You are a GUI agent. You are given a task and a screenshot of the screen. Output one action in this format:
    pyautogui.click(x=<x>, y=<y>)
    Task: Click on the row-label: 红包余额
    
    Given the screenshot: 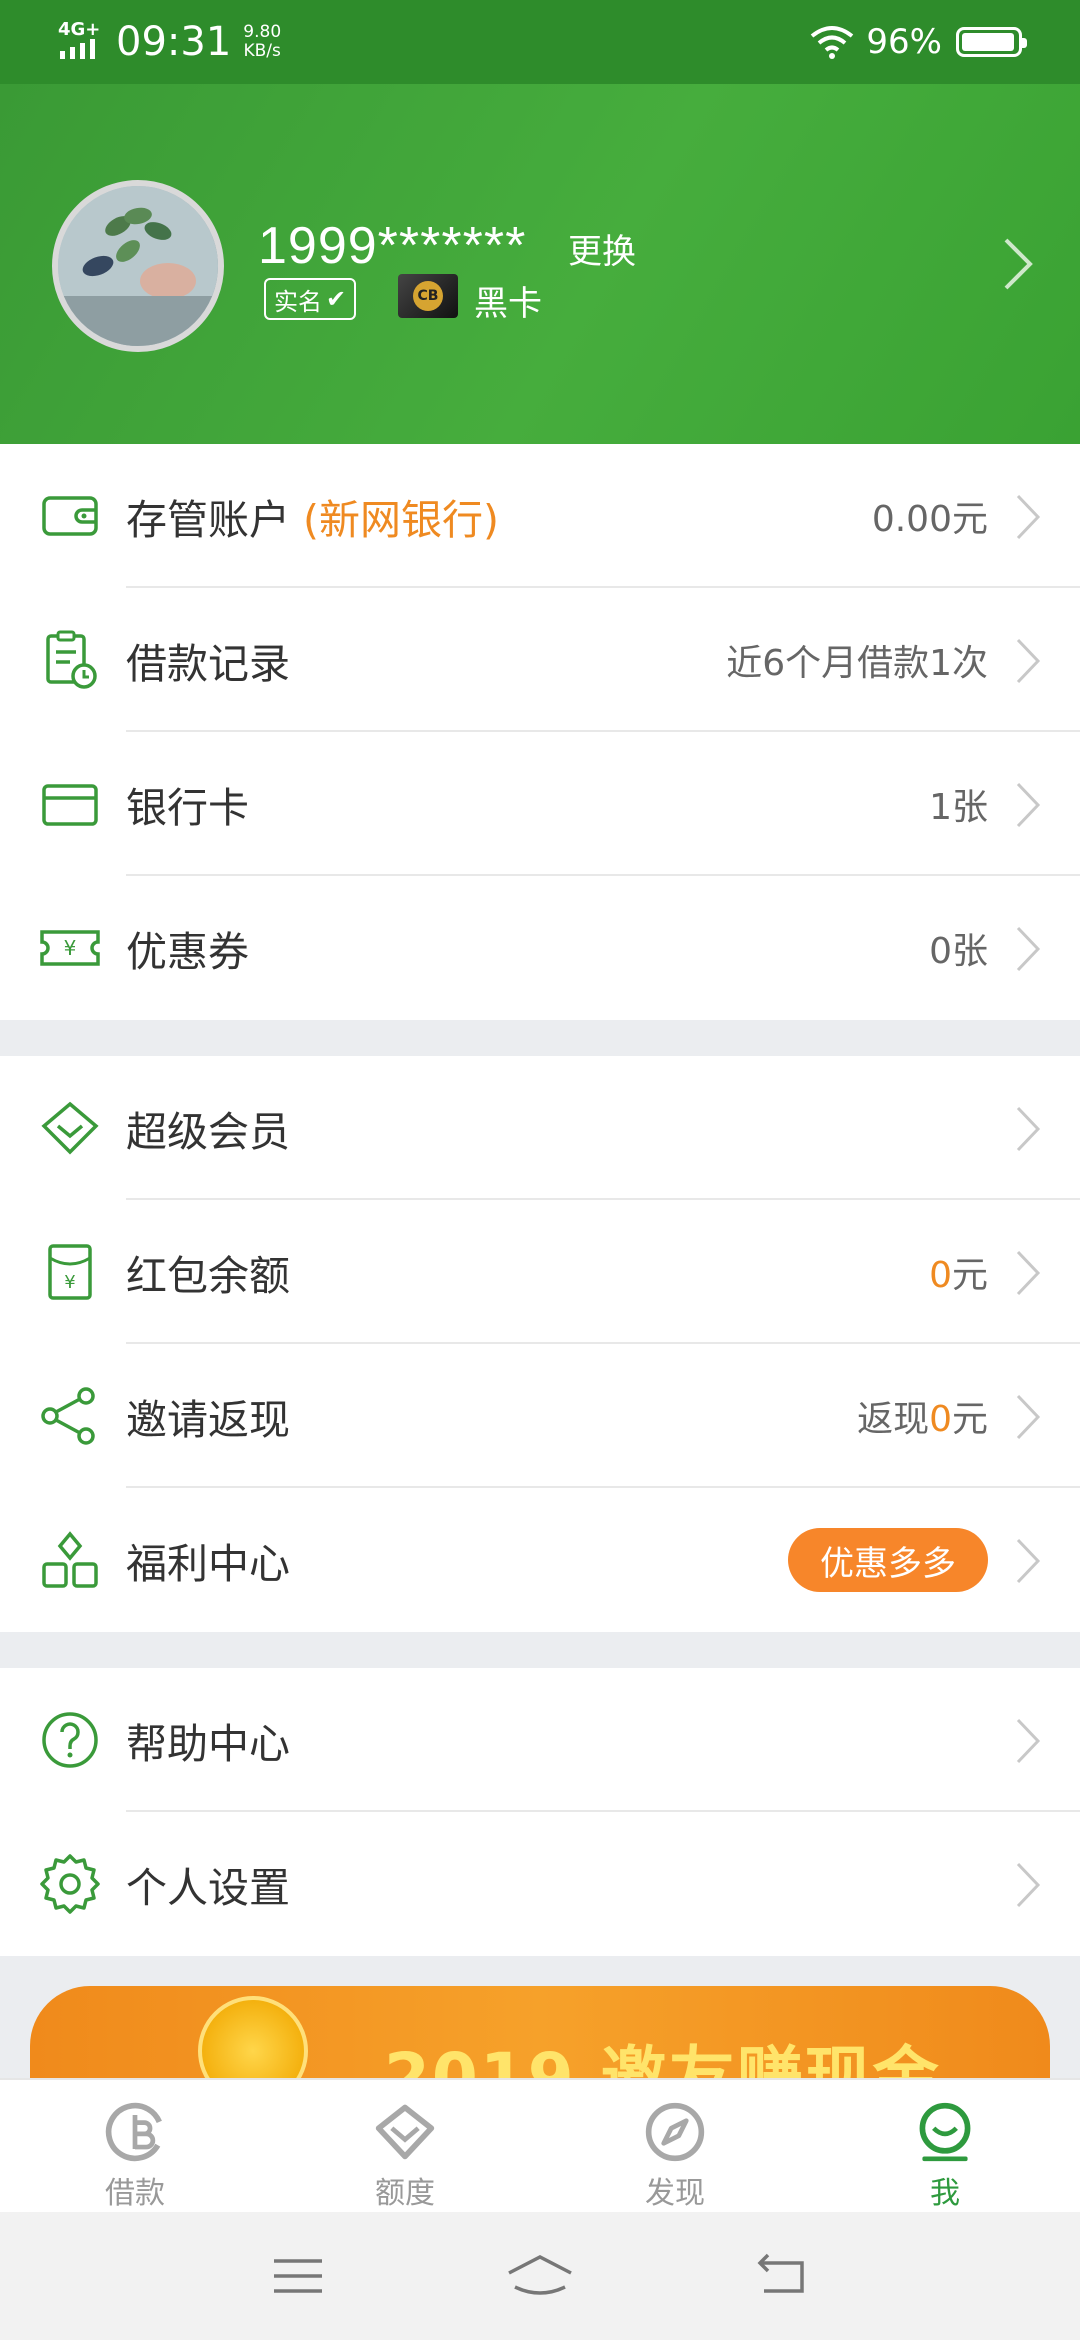 What is the action you would take?
    pyautogui.click(x=208, y=1276)
    